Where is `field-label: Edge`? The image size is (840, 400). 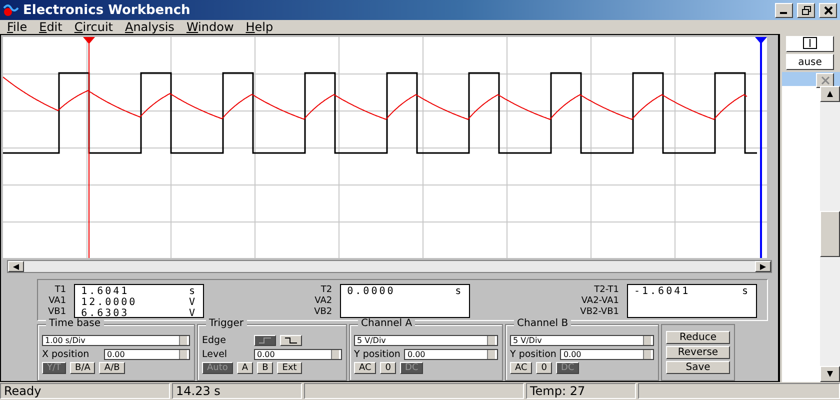 field-label: Edge is located at coordinates (214, 340).